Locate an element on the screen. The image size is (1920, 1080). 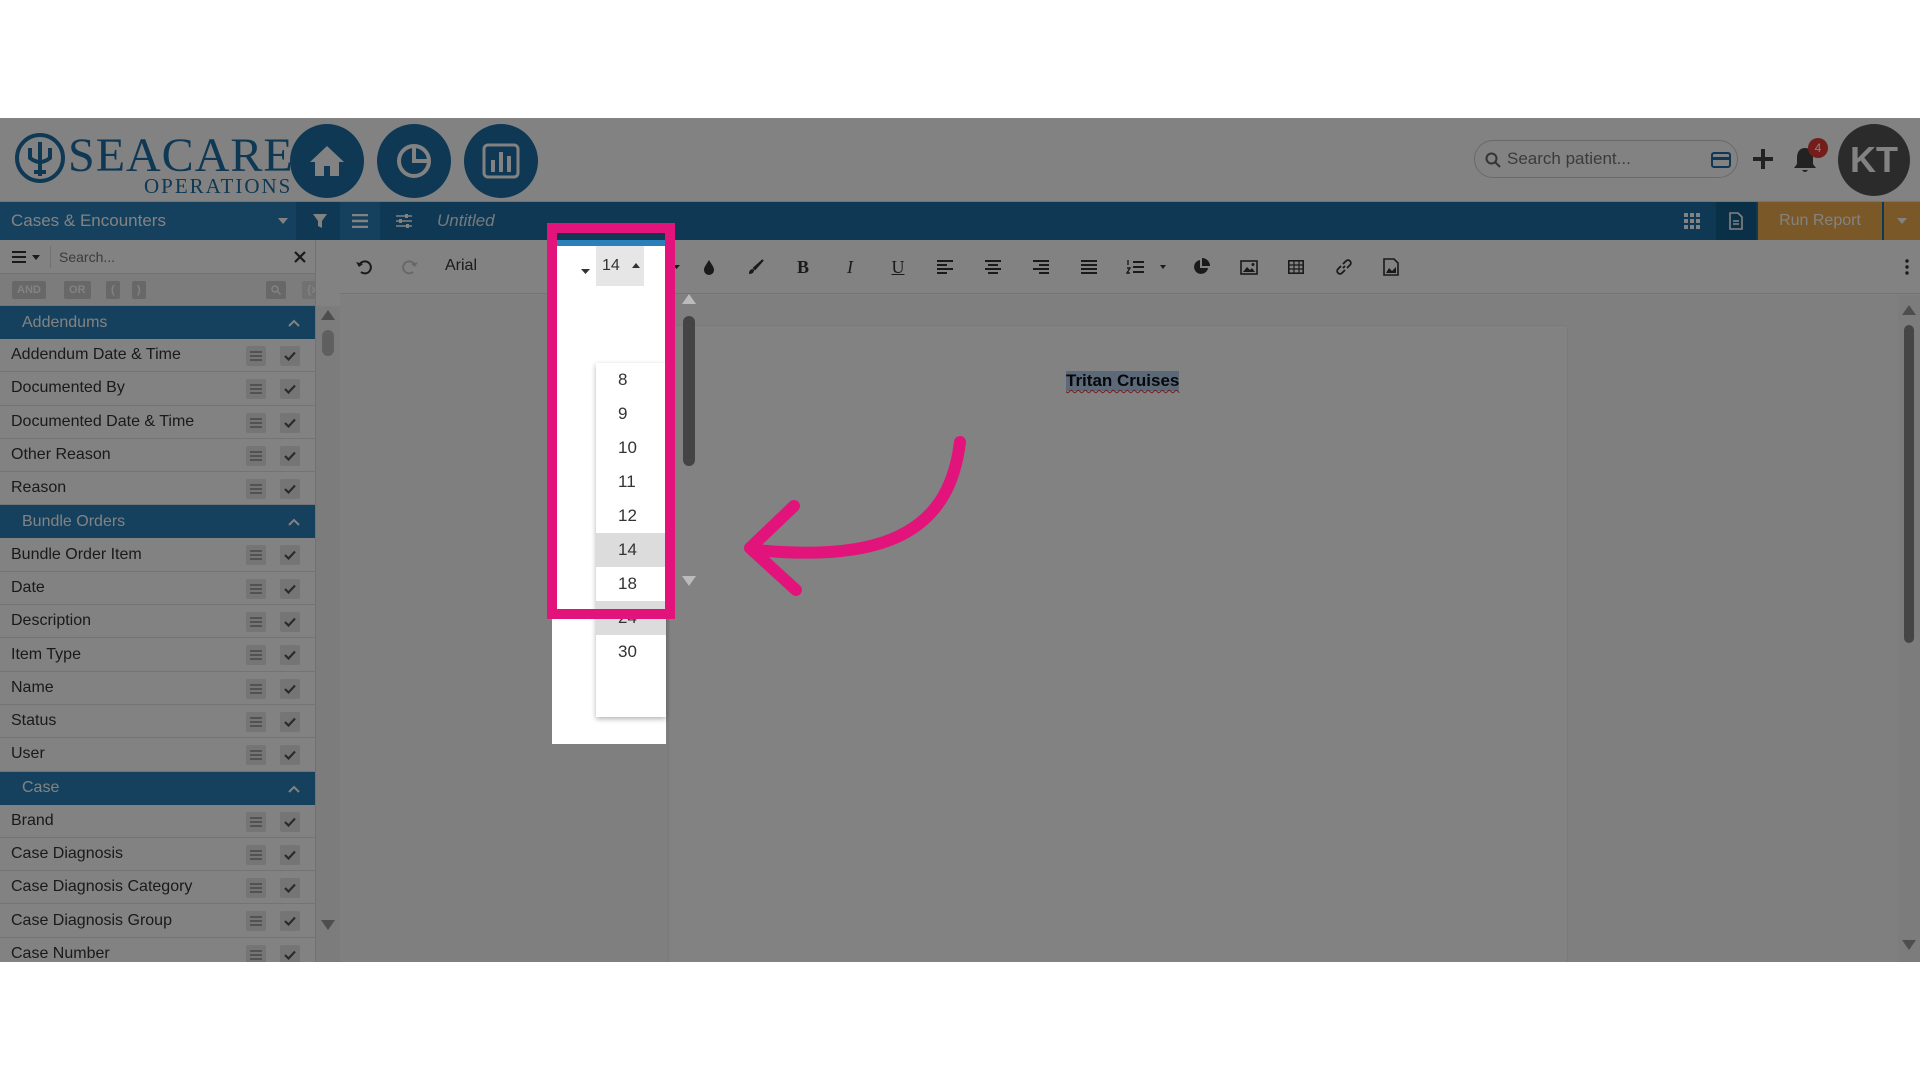
menu-dropdown-icon is located at coordinates (26, 257).